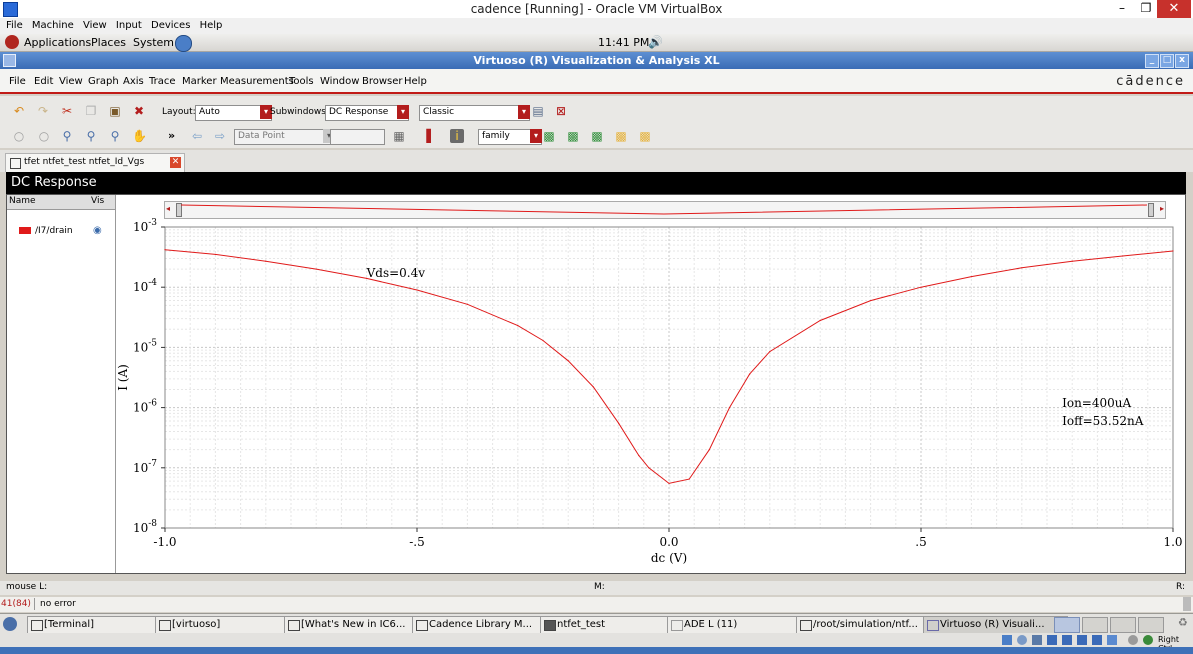 The image size is (1193, 654). Describe the element at coordinates (99, 625) in the screenshot. I see `task-terminal: [Terminal]` at that location.